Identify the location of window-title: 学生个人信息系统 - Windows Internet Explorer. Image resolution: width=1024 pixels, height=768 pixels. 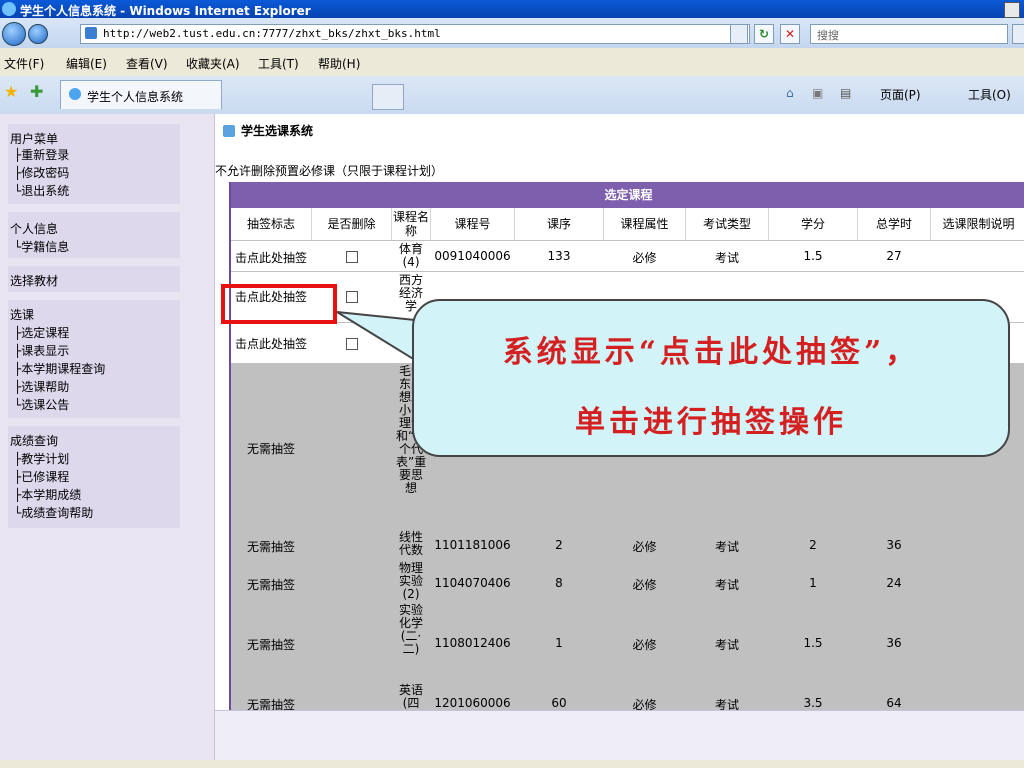
(165, 11).